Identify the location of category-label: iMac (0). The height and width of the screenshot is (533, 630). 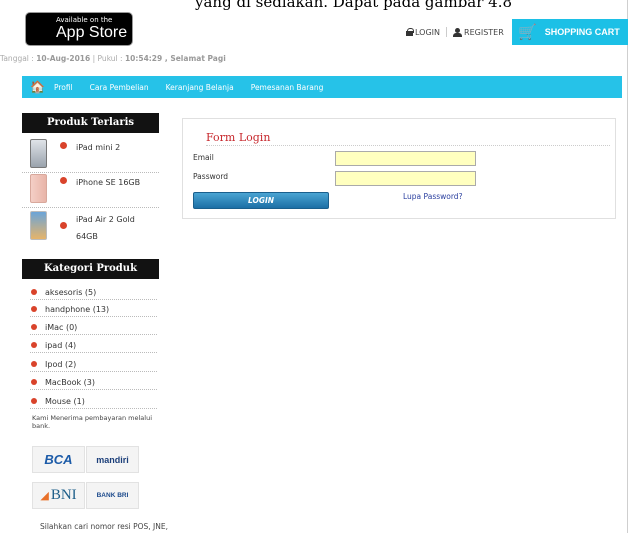
(61, 327).